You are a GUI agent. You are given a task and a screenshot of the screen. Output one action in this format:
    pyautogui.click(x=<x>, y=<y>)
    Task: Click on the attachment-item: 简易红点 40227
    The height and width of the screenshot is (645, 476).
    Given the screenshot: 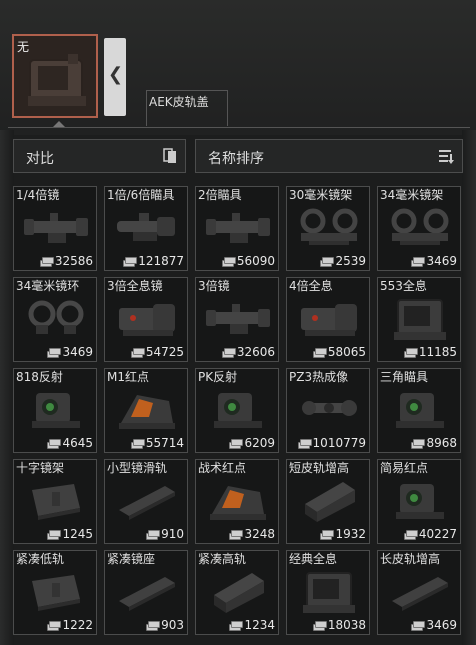 What is the action you would take?
    pyautogui.click(x=419, y=501)
    